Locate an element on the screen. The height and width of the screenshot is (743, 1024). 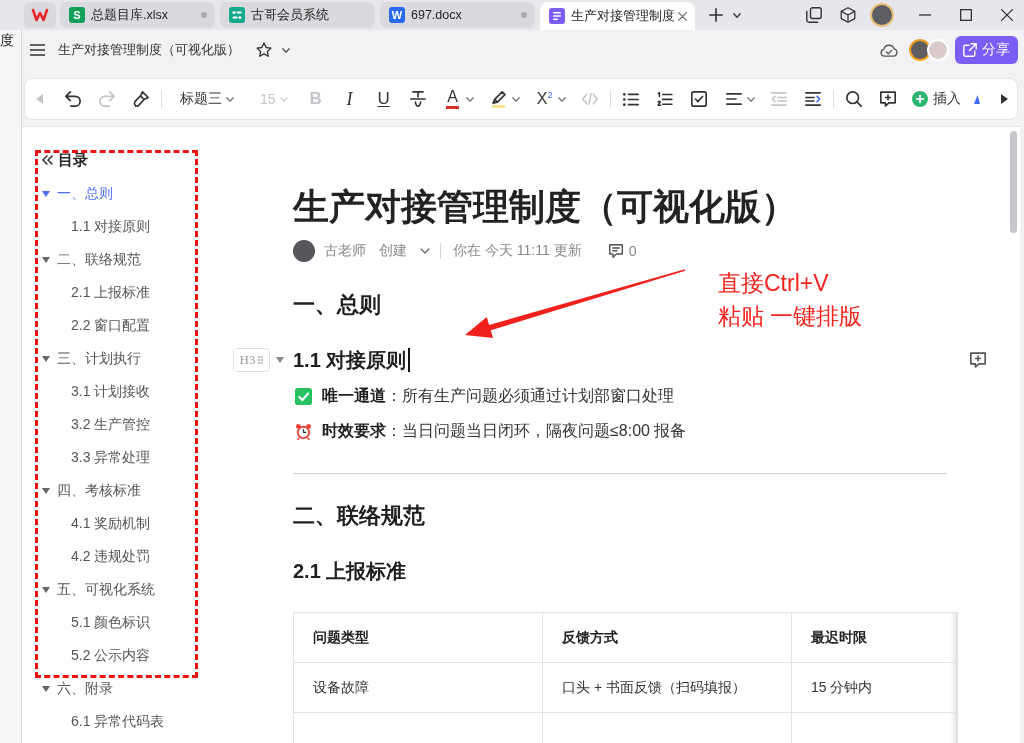
created-label: 创建 is located at coordinates (393, 251).